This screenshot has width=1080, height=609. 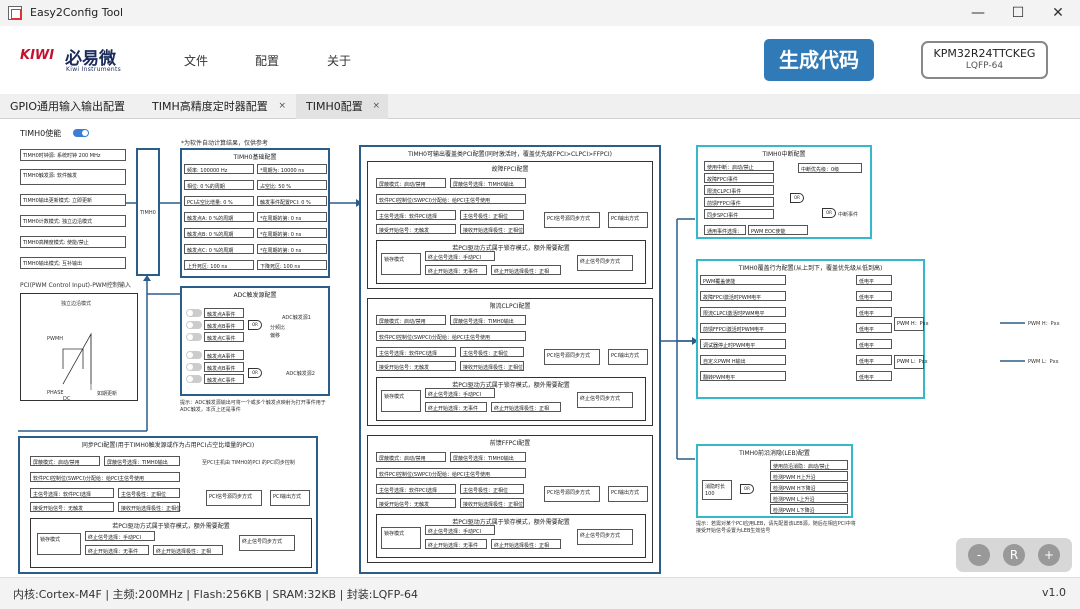 What do you see at coordinates (73, 242) in the screenshot?
I see `hires-mode-row: TIMH0高精度模式: 使能/禁止` at bounding box center [73, 242].